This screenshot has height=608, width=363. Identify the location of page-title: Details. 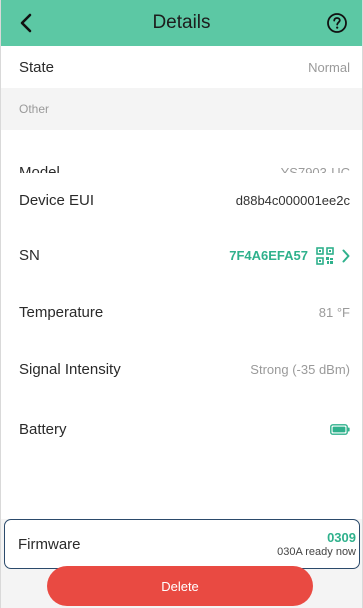
(181, 22).